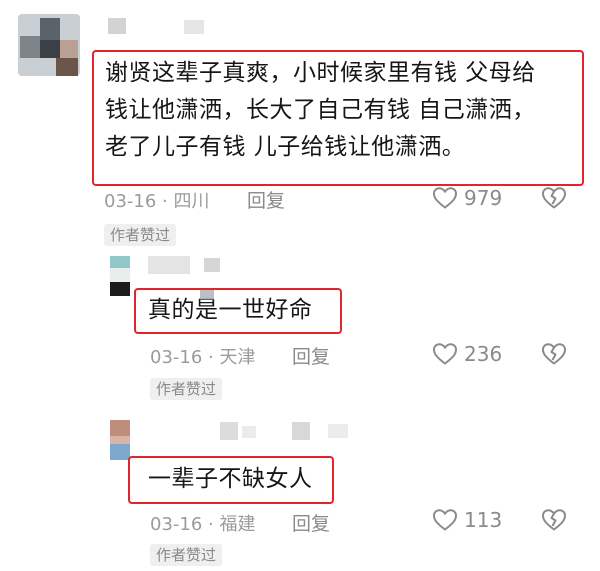  Describe the element at coordinates (207, 295) in the screenshot. I see `redaction-mark` at that location.